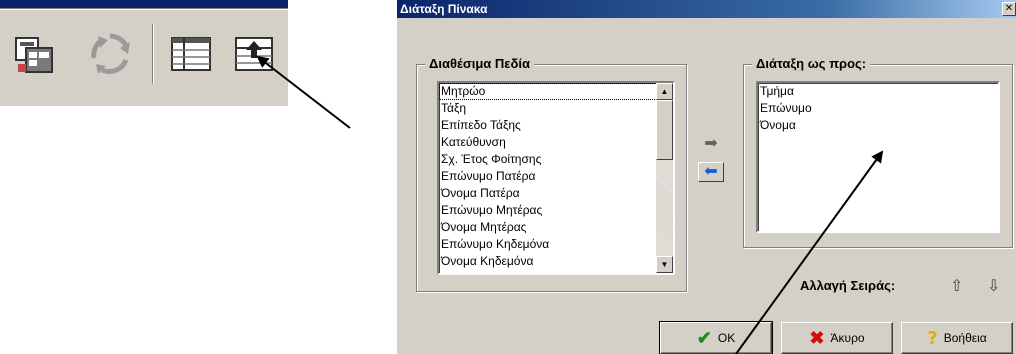 The width and height of the screenshot is (1016, 354). Describe the element at coordinates (878, 125) in the screenshot. I see `sort-field-item: Όνομα` at that location.